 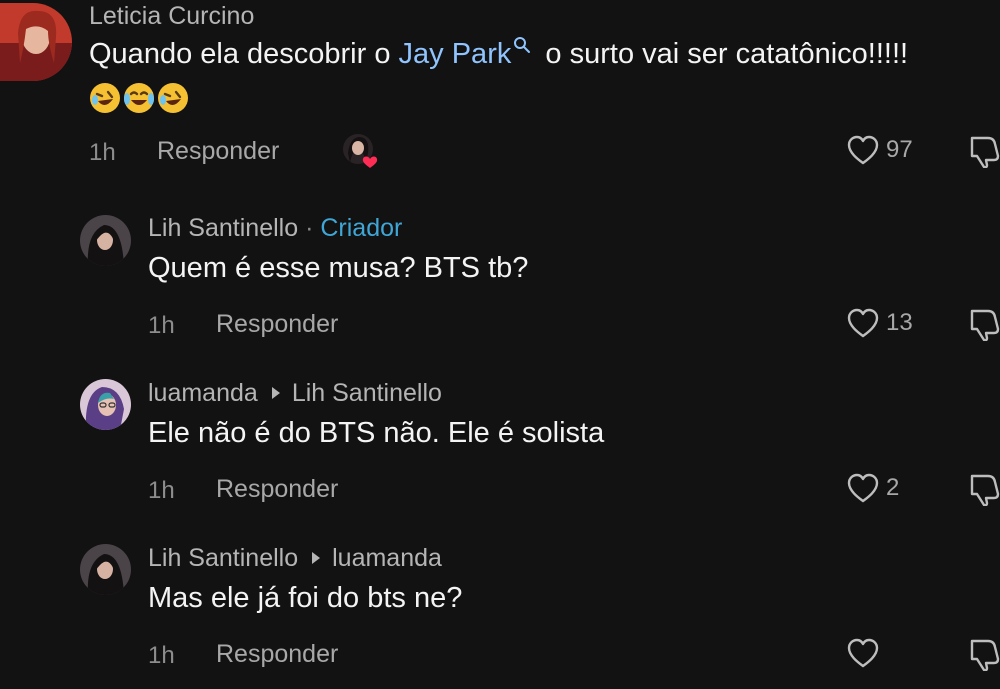 What do you see at coordinates (244, 54) in the screenshot?
I see `comment-text-before: Quando ela descobrir o` at bounding box center [244, 54].